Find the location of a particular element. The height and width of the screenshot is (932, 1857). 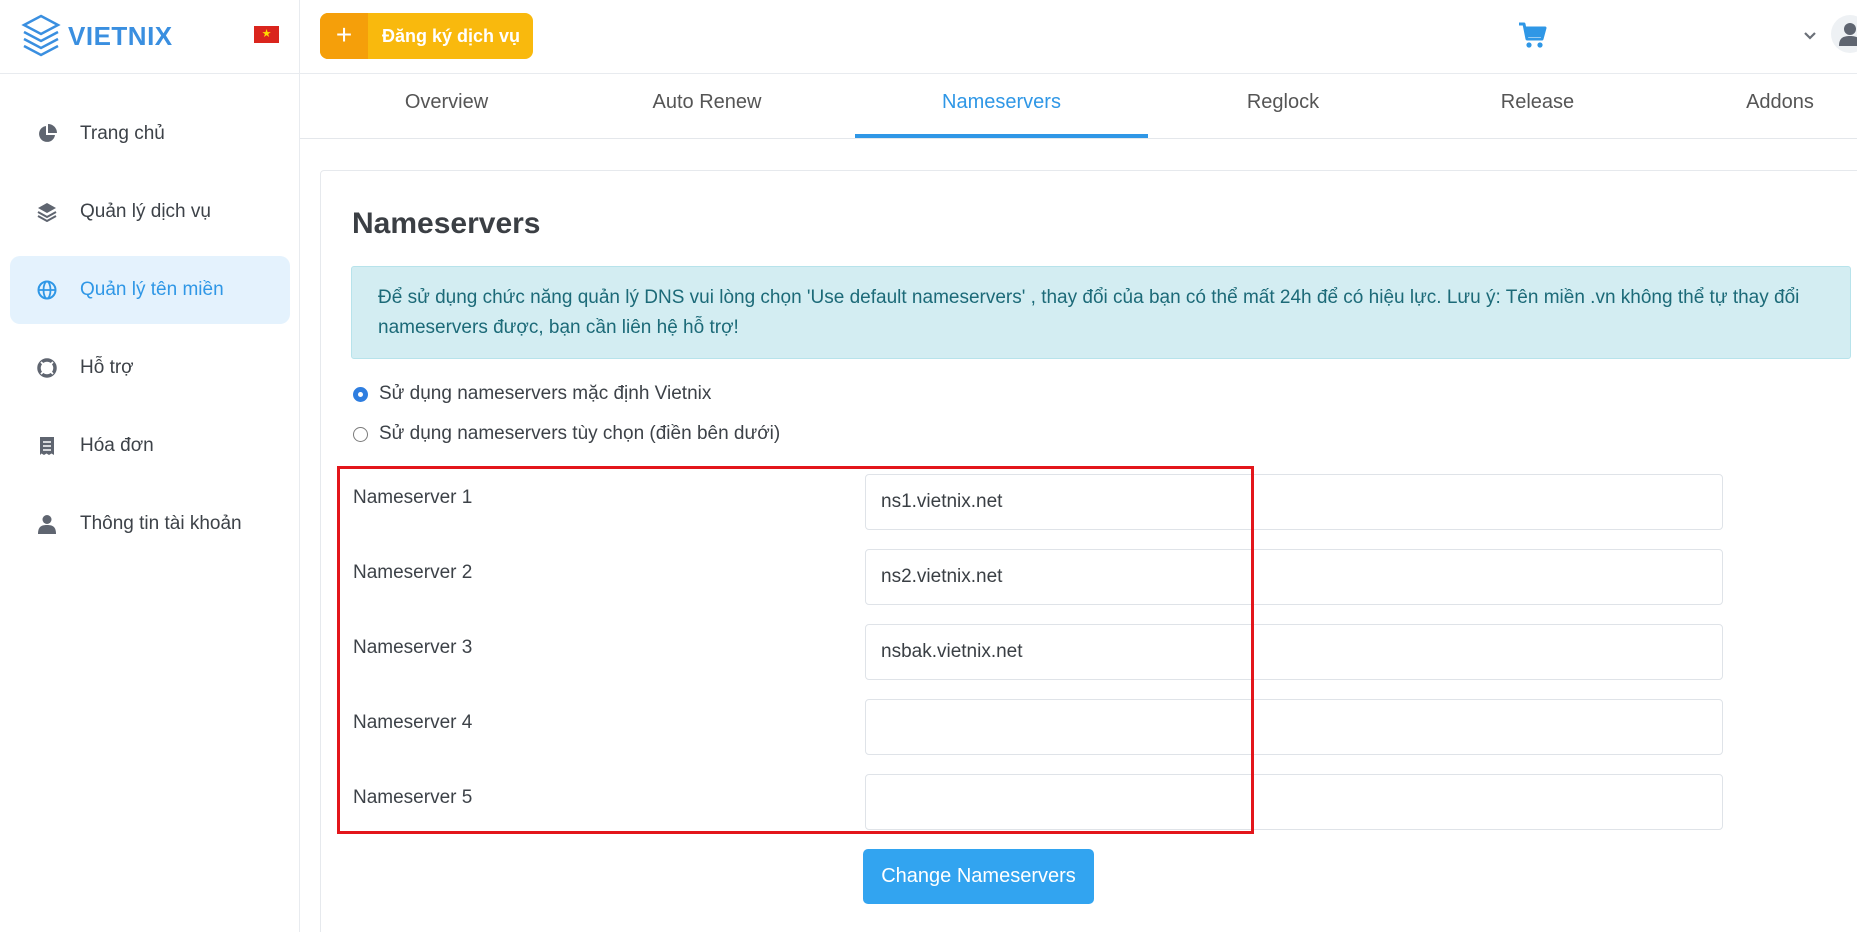

user-icon is located at coordinates (47, 524).